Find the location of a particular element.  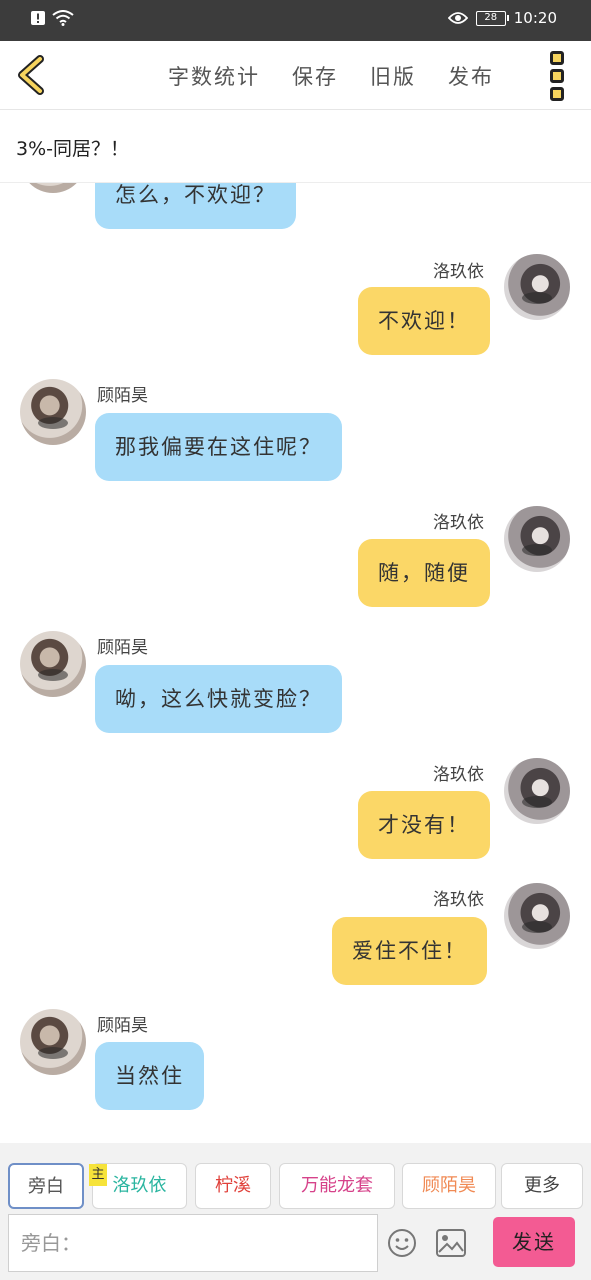

emoji-icon is located at coordinates (402, 1243).